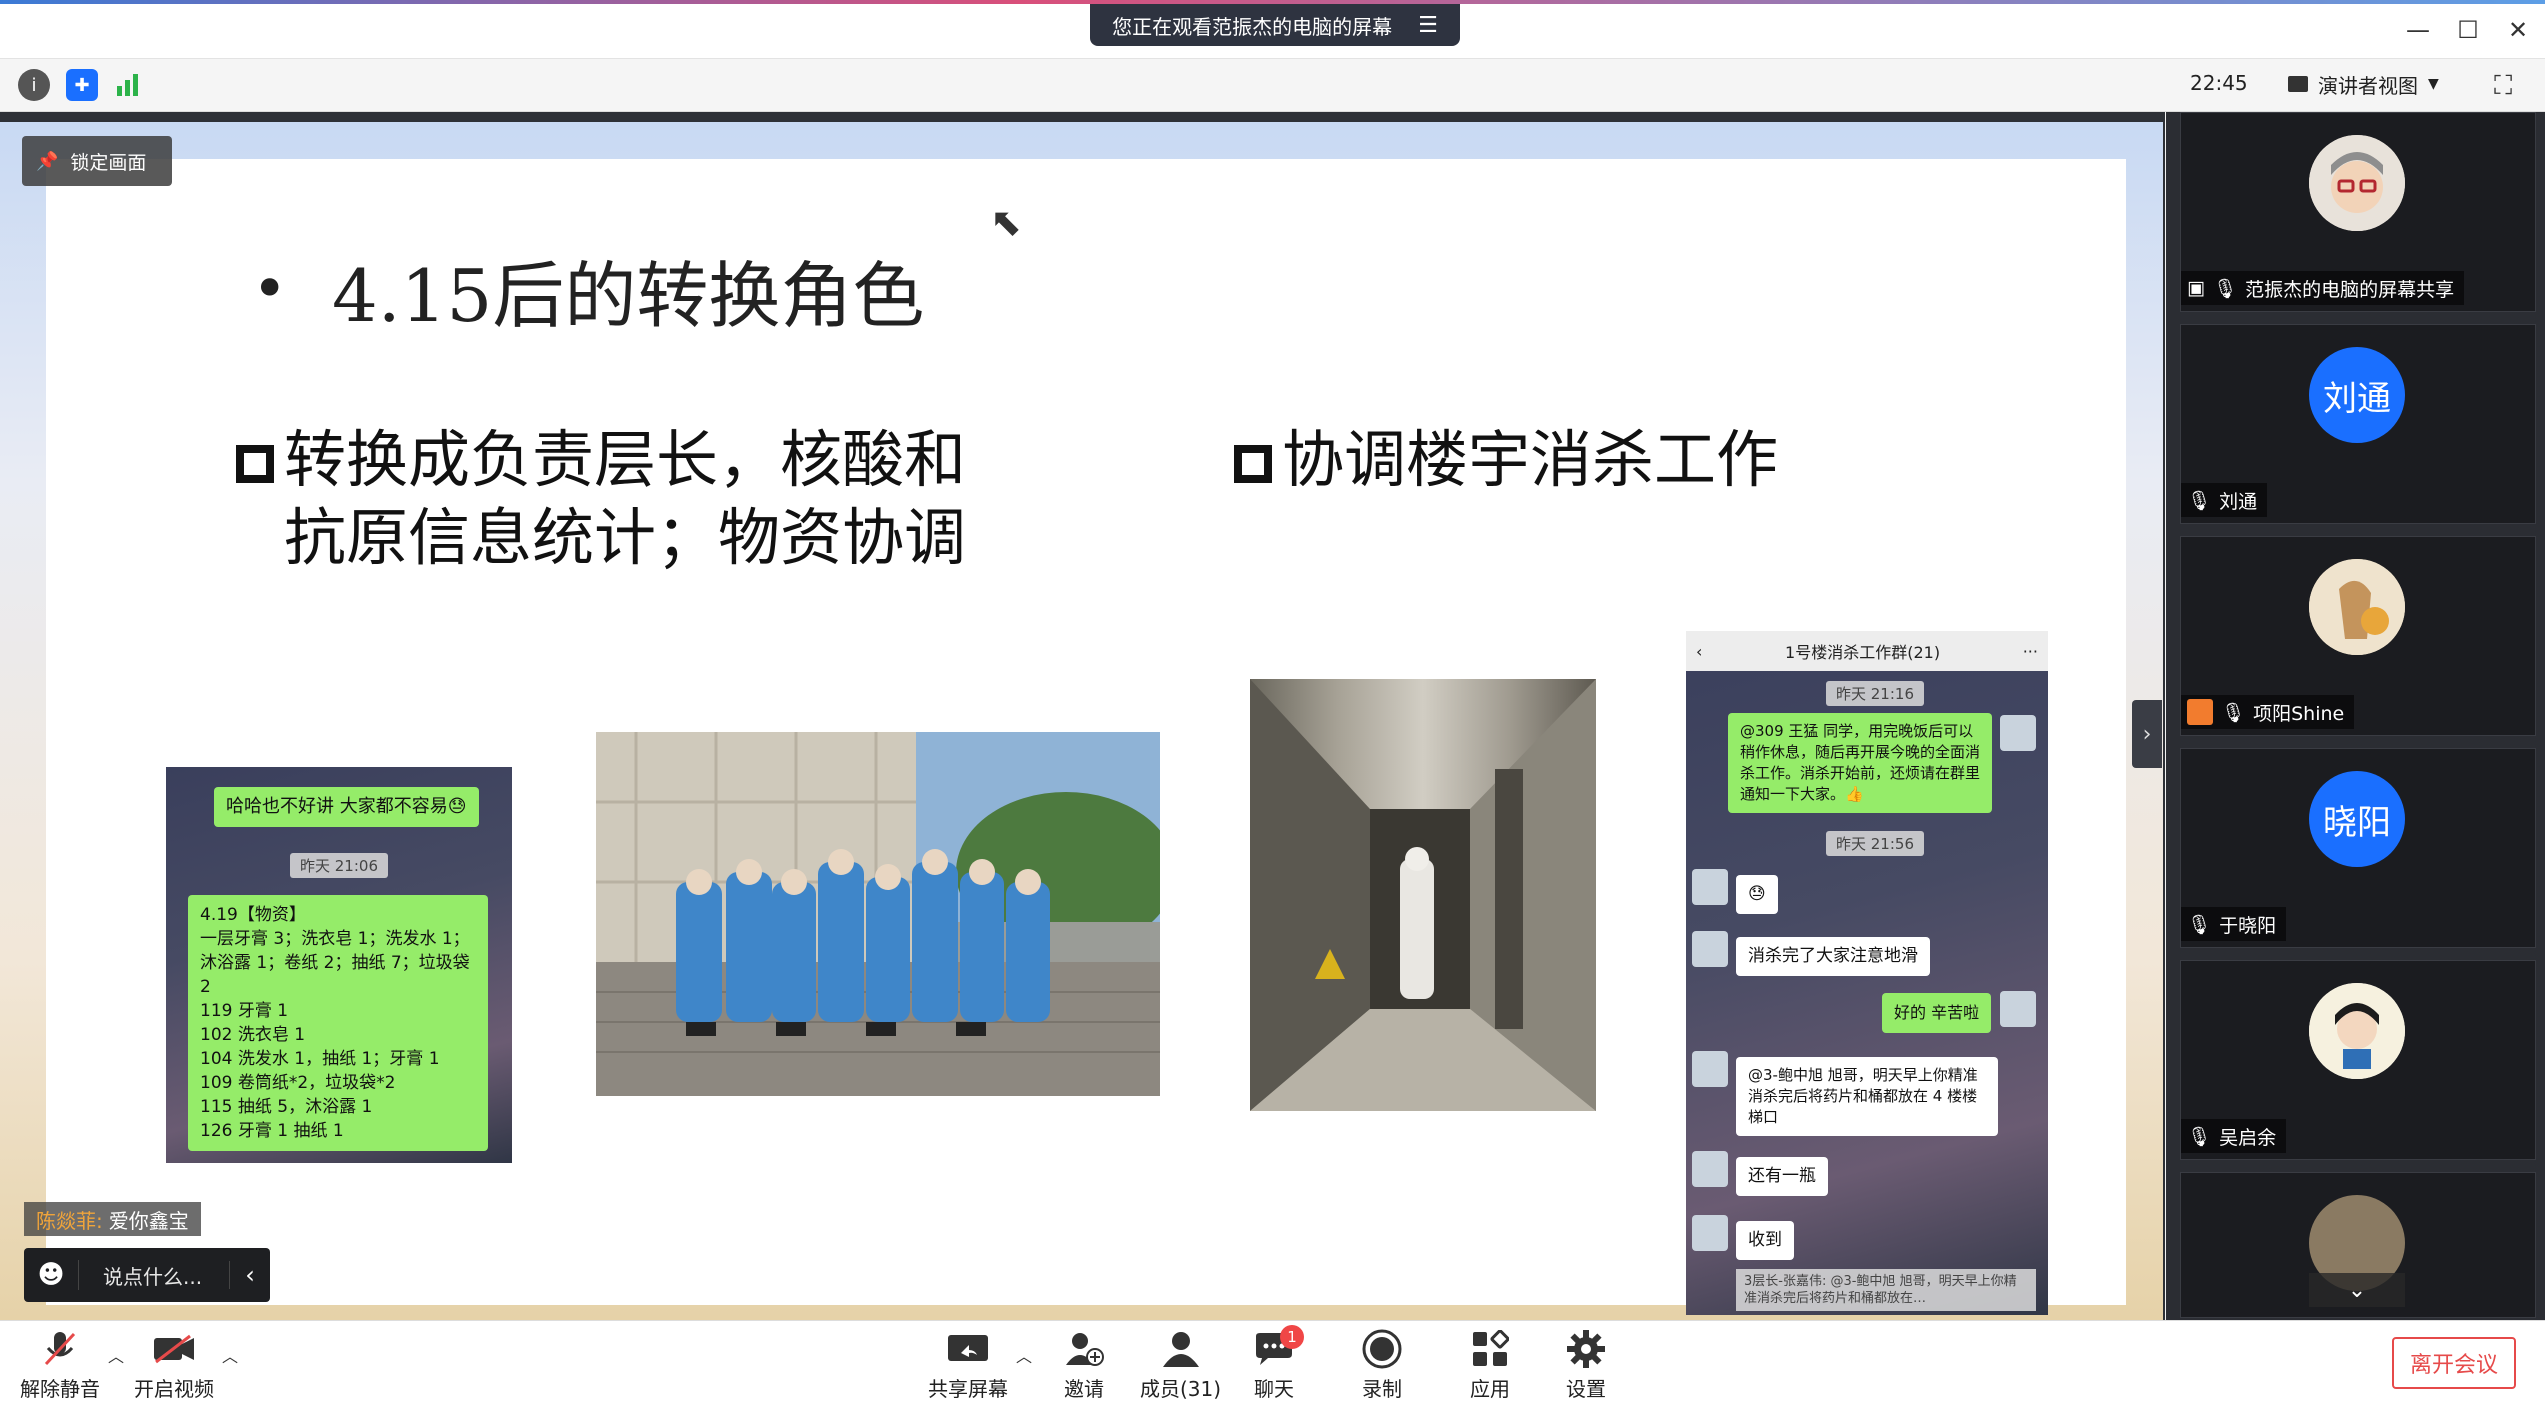 The image size is (2545, 1407). Describe the element at coordinates (1490, 1349) in the screenshot. I see `apps-grid-icon` at that location.